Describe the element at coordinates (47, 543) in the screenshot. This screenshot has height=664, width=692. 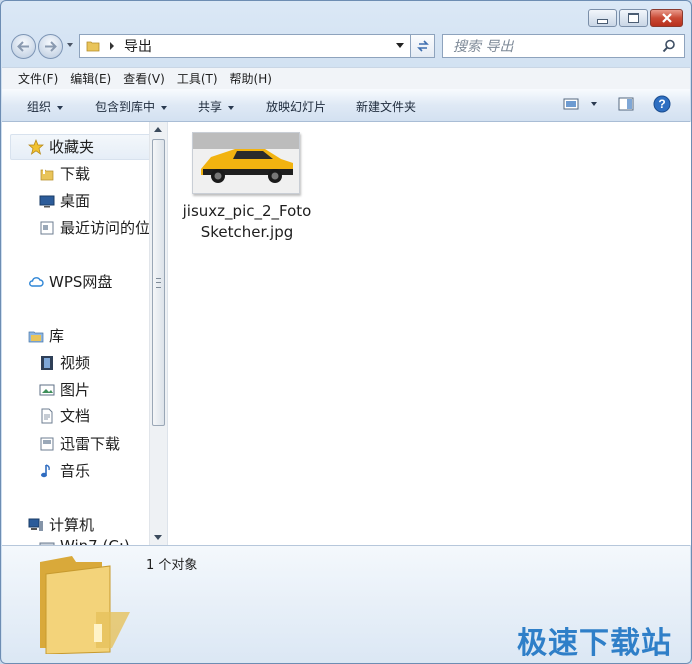
I see `drive-icon` at that location.